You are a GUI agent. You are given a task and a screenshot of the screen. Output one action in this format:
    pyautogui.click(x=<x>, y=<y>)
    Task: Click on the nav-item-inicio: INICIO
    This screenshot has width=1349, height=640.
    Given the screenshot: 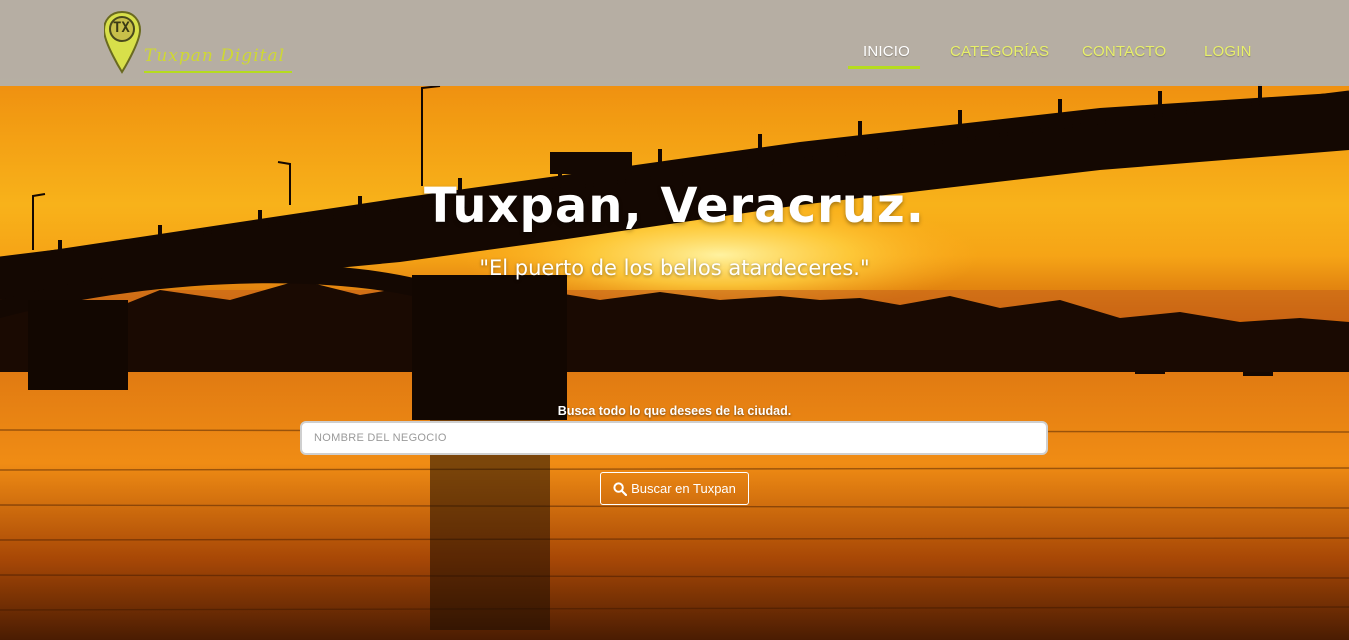 What is the action you would take?
    pyautogui.click(x=886, y=51)
    